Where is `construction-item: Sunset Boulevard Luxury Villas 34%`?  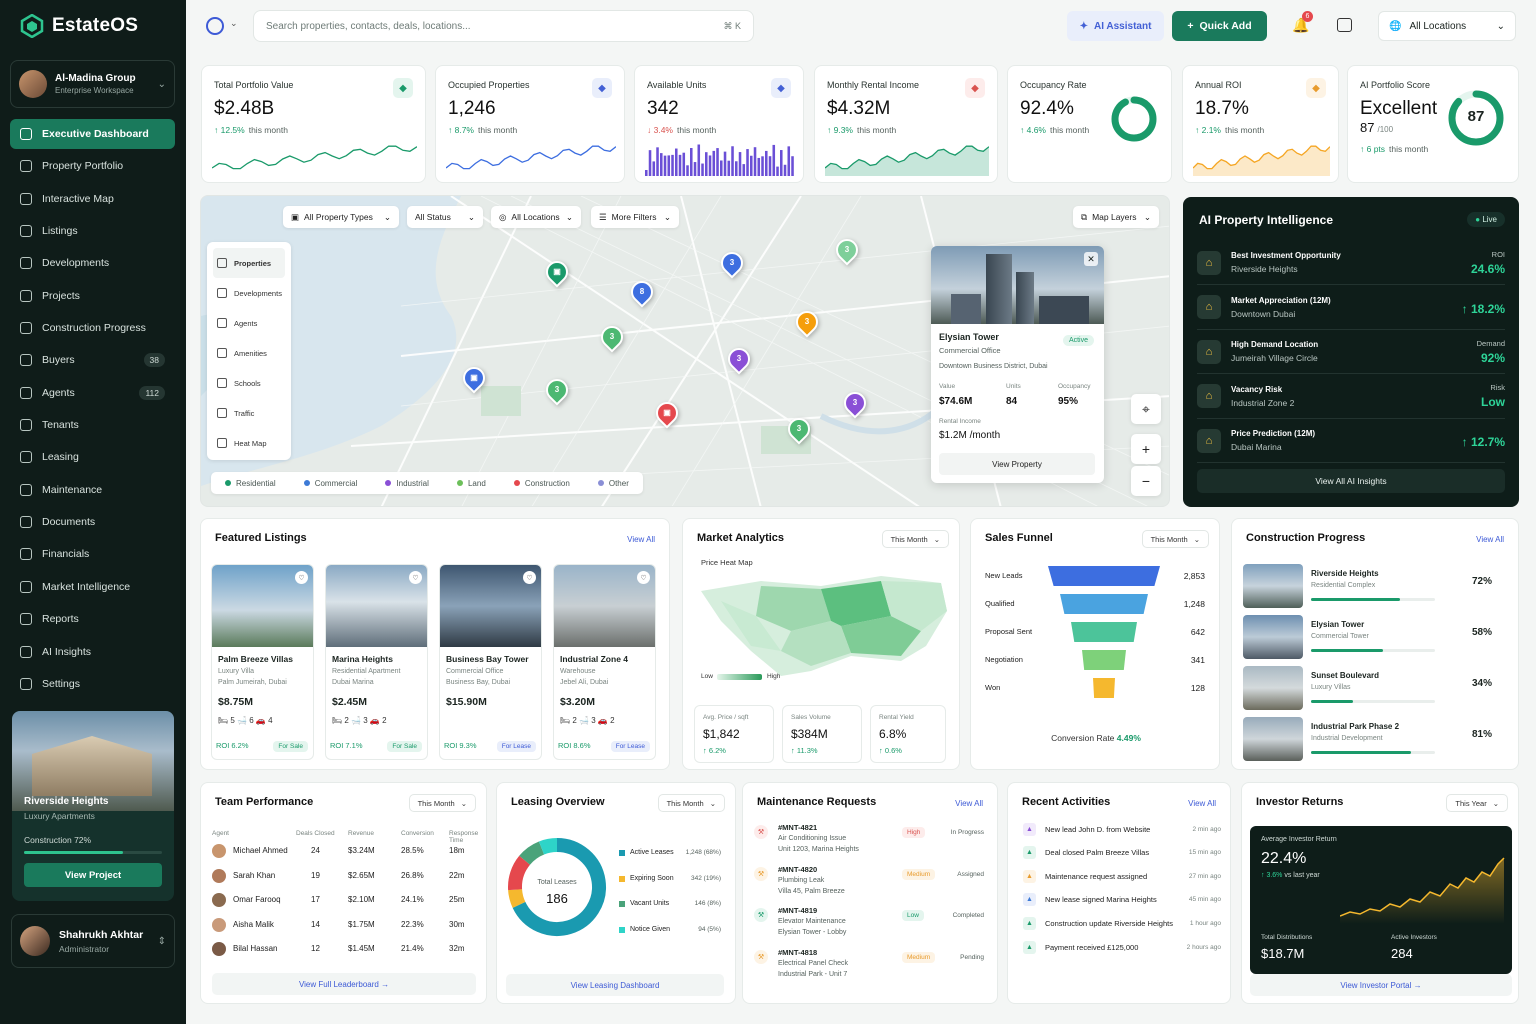
construction-item: Sunset Boulevard Luxury Villas 34% is located at coordinates (1370, 688).